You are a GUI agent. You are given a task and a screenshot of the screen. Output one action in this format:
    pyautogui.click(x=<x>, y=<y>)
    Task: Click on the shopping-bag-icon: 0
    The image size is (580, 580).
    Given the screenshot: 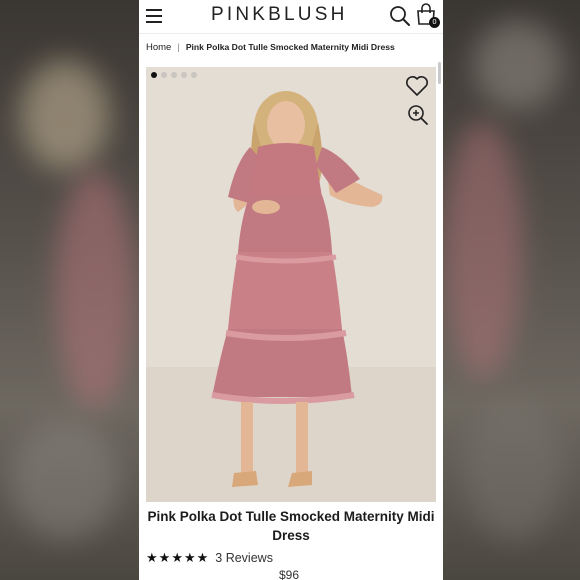 What is the action you would take?
    pyautogui.click(x=427, y=16)
    